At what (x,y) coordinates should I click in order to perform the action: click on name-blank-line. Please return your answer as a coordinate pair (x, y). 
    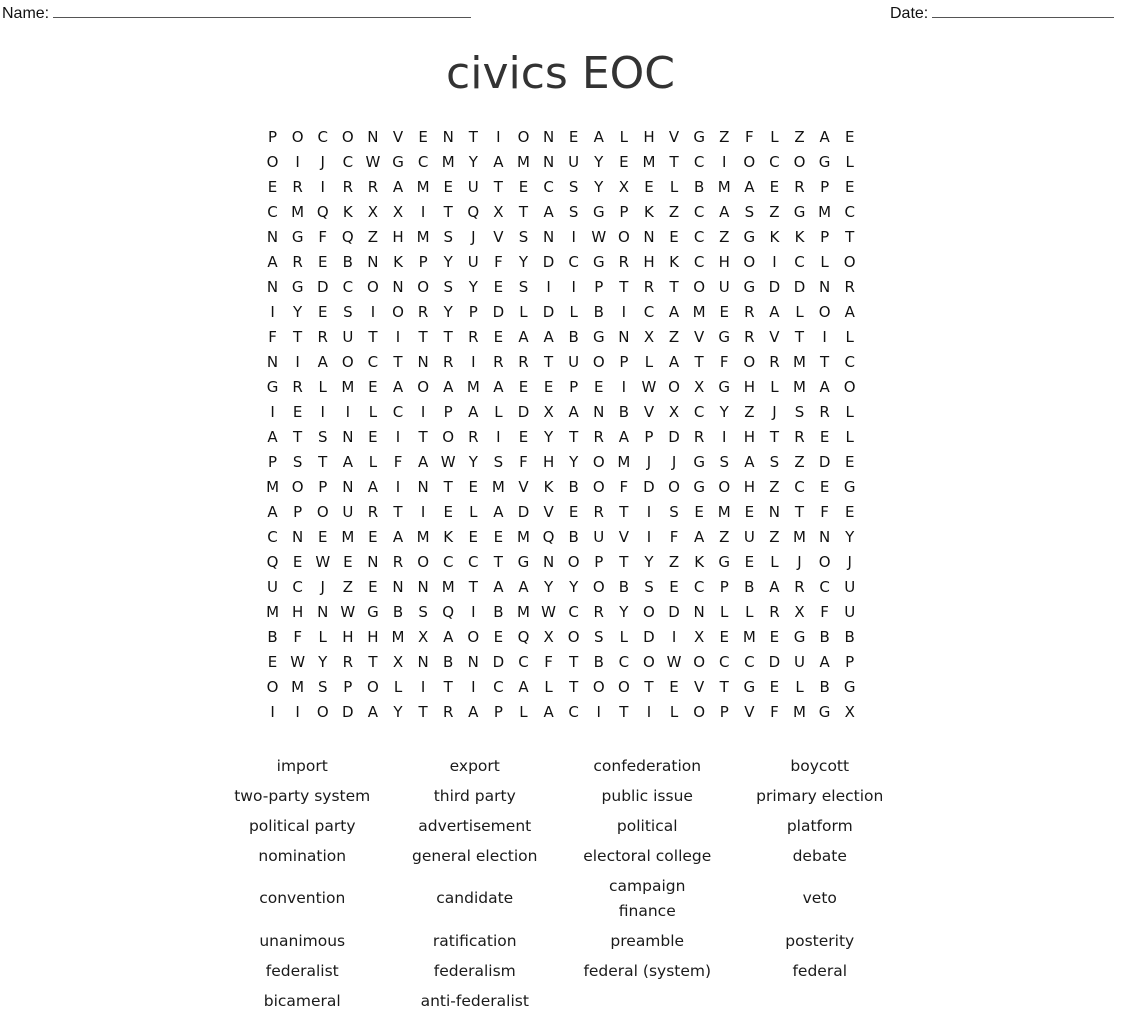
    Looking at the image, I should click on (262, 10).